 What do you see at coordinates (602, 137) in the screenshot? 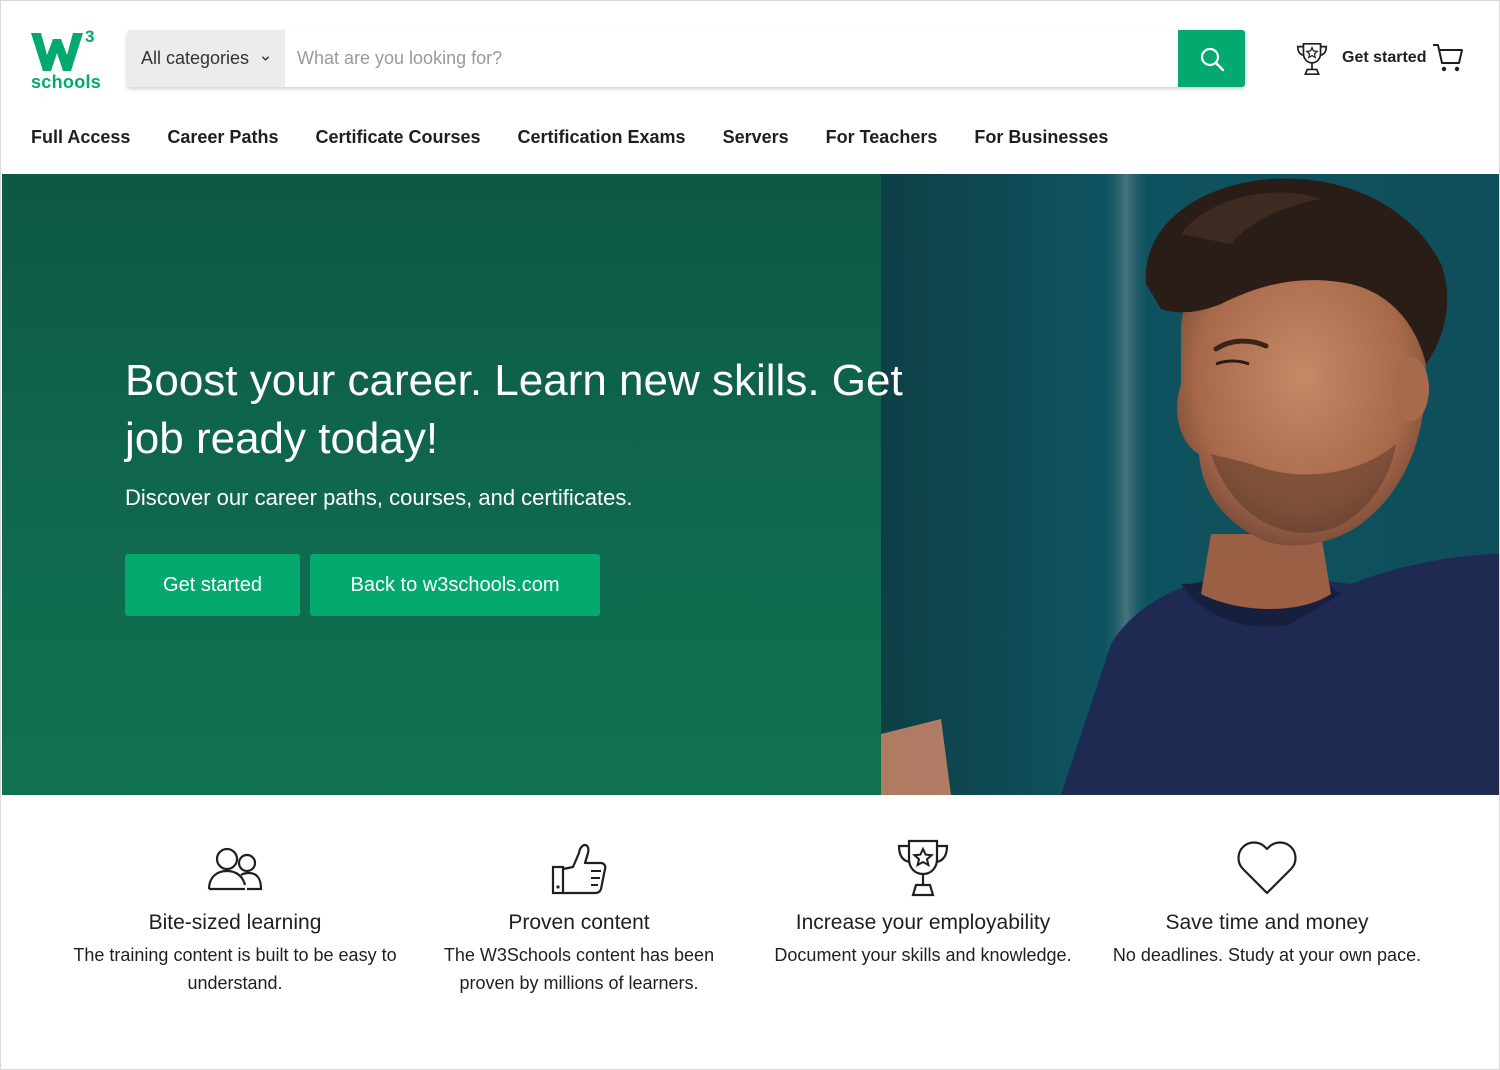
I see `nav-item-certification-exams: Certification Exams` at bounding box center [602, 137].